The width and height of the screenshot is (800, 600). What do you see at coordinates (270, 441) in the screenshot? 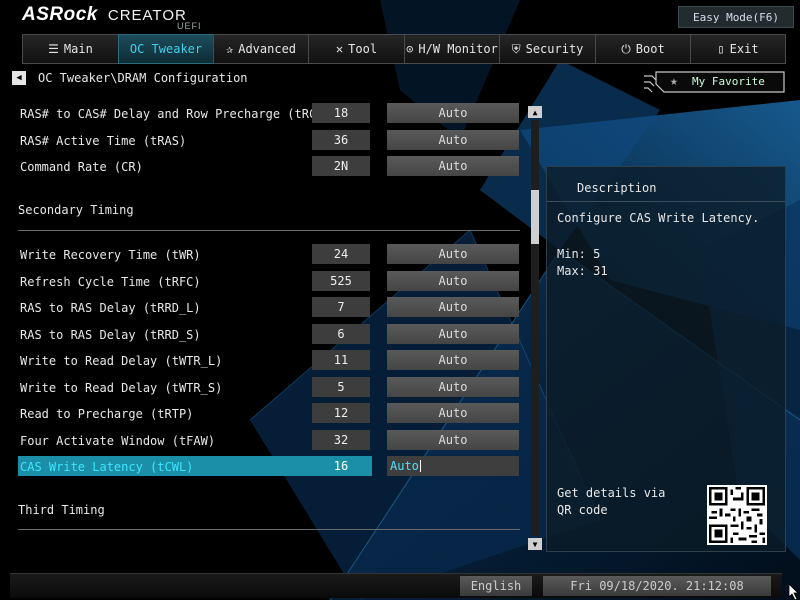
I see `setting-row-tfaw: Four Activate Window (tFAW) 32 Auto` at bounding box center [270, 441].